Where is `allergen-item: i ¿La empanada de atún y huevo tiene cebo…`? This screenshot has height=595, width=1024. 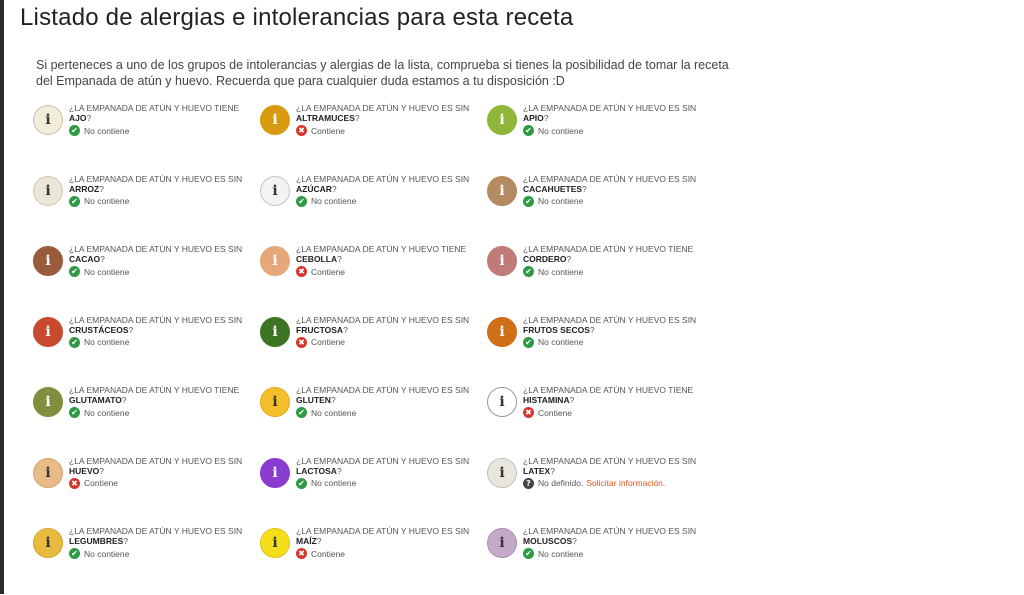 allergen-item: i ¿La empanada de atún y huevo tiene cebo… is located at coordinates (373, 277).